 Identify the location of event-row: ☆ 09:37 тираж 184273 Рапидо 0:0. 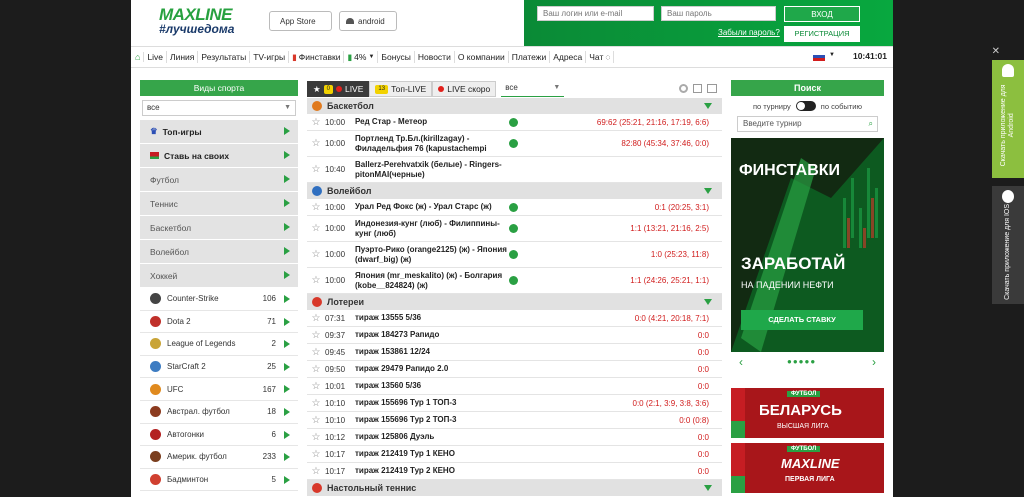
(514, 335).